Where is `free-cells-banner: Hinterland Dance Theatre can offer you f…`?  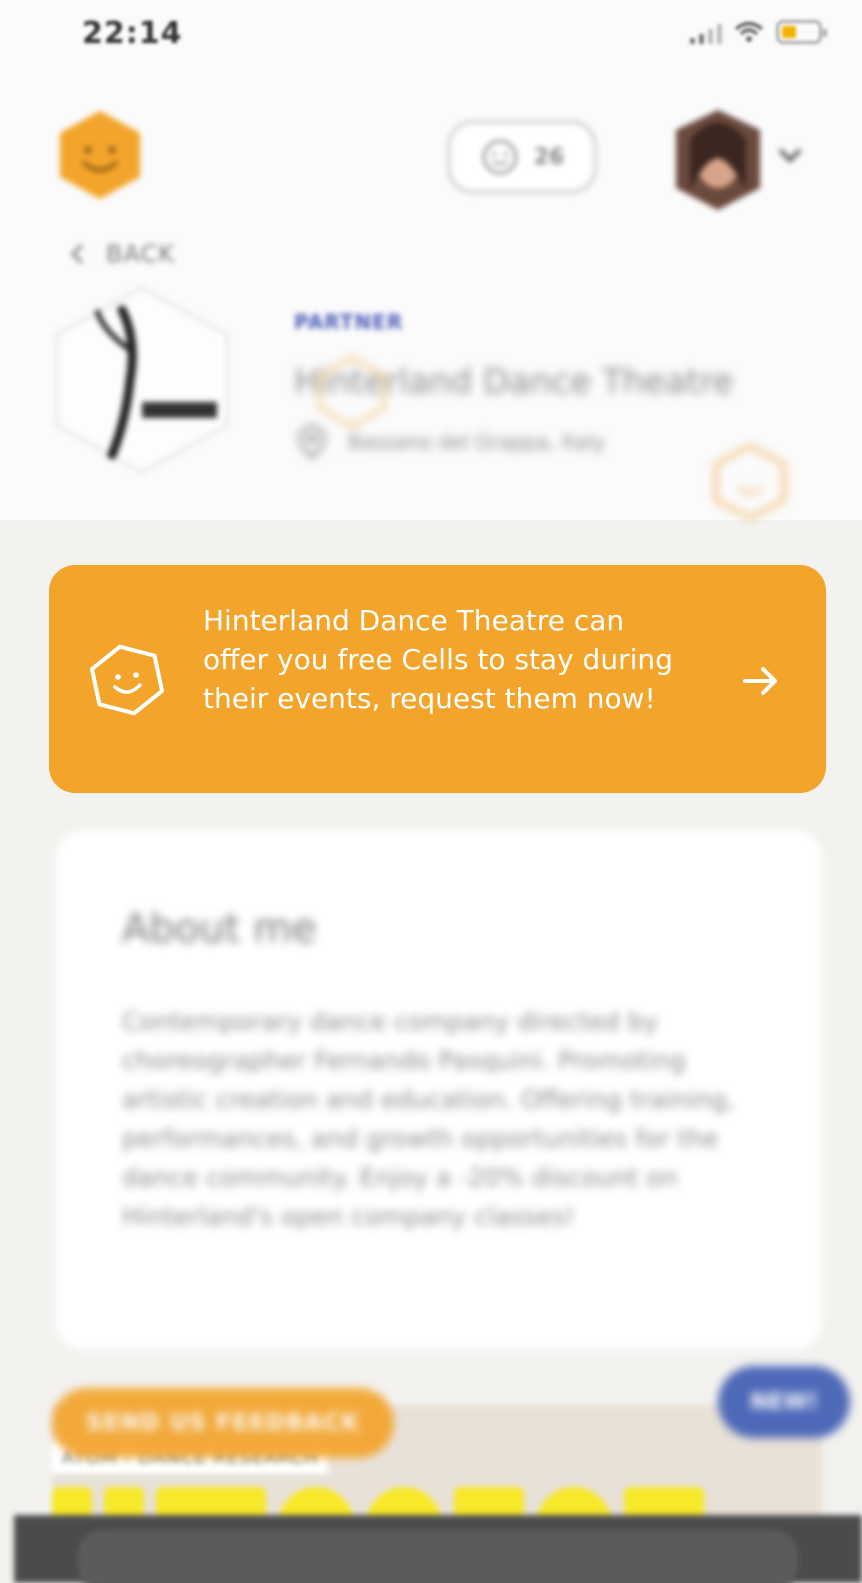 free-cells-banner: Hinterland Dance Theatre can offer you f… is located at coordinates (437, 679).